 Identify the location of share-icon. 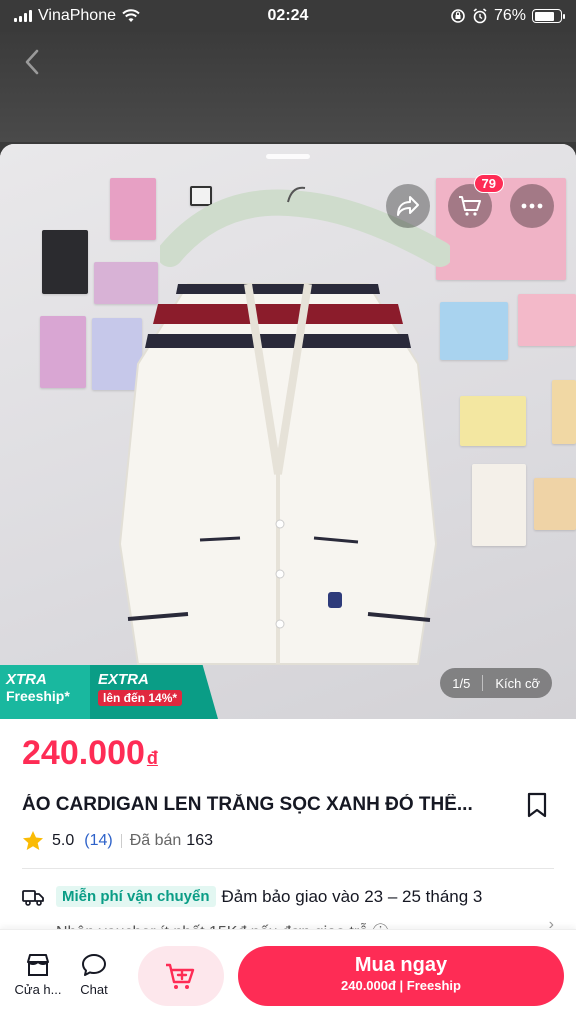
(408, 206).